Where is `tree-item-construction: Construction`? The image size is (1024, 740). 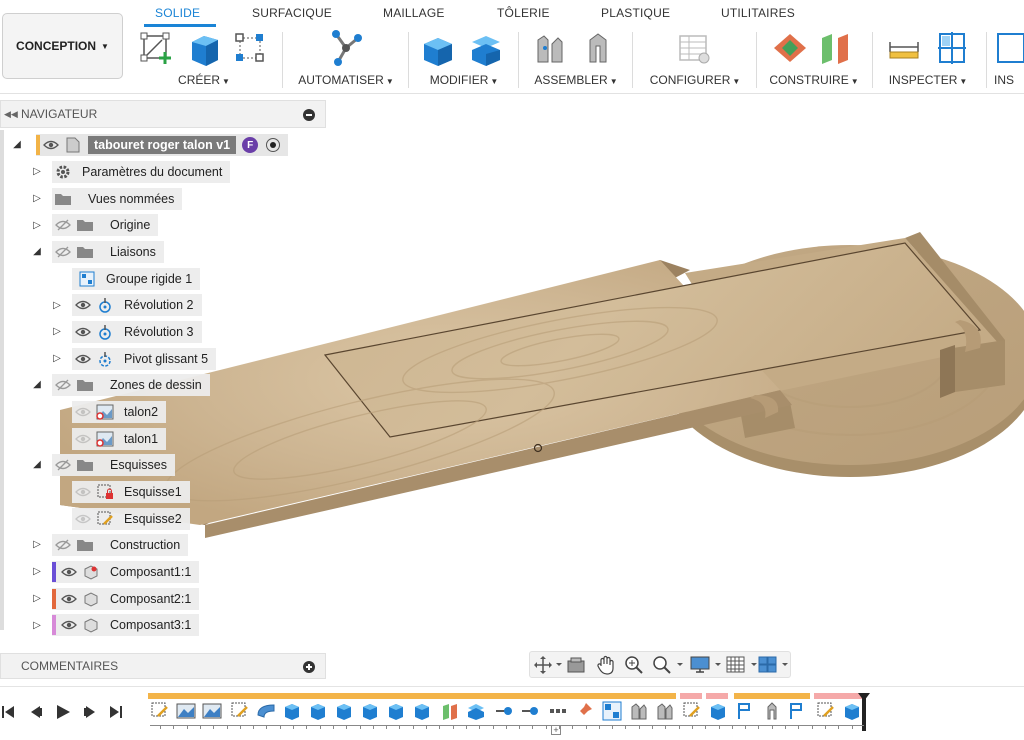
tree-item-construction: Construction is located at coordinates (120, 545).